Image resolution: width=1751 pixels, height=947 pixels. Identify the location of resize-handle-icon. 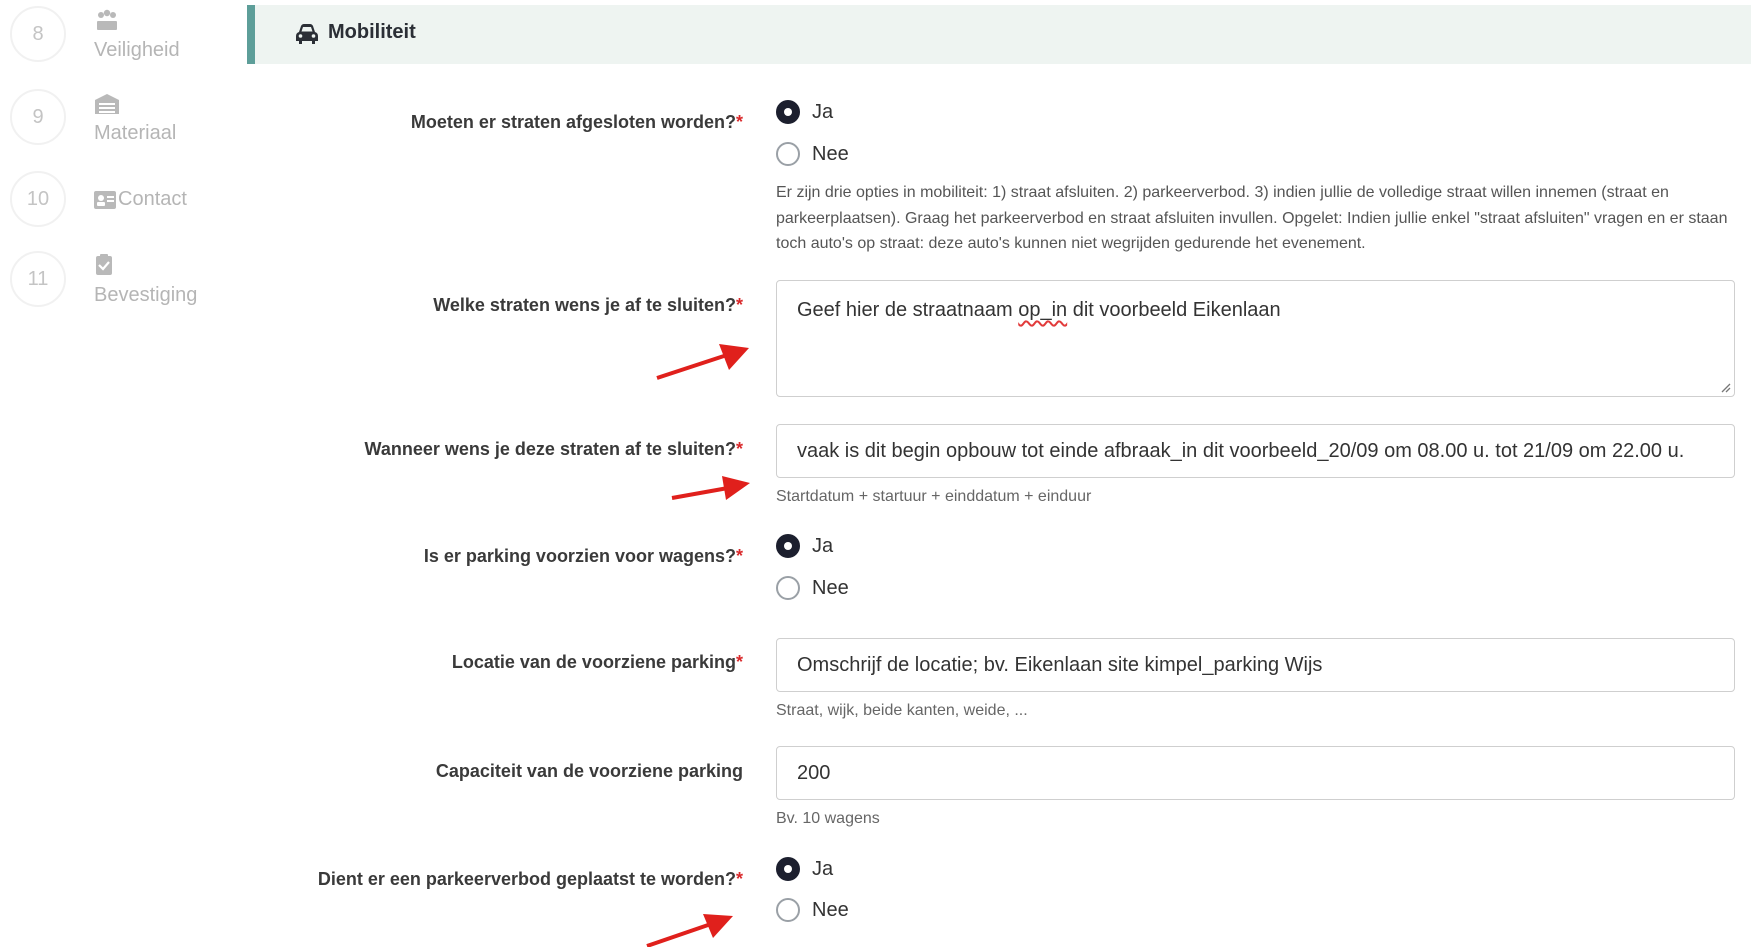
(1725, 387).